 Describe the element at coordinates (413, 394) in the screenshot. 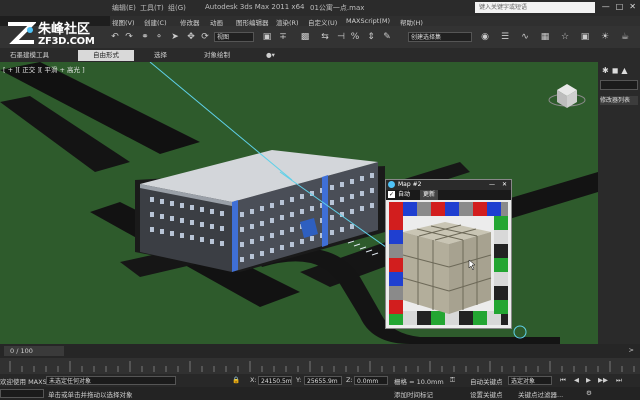

I see `add-time-tag-button: 添加时间标记` at that location.